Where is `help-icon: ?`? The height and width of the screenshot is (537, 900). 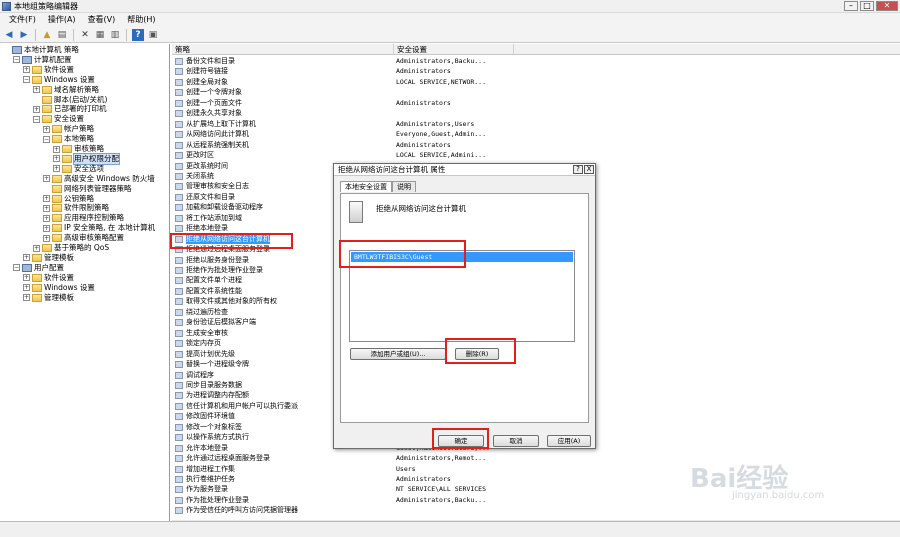
help-icon: ? is located at coordinates (138, 34).